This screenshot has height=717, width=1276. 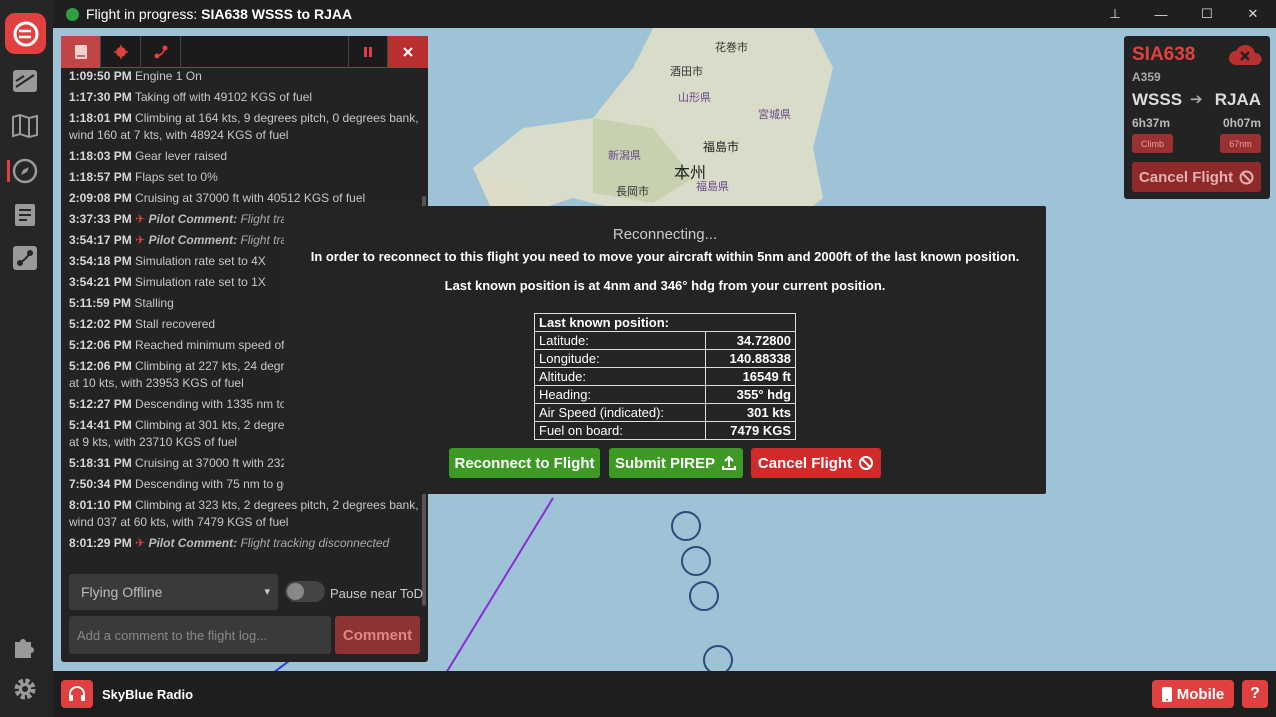 I want to click on table-header-row: Last known position:, so click(x=665, y=322).